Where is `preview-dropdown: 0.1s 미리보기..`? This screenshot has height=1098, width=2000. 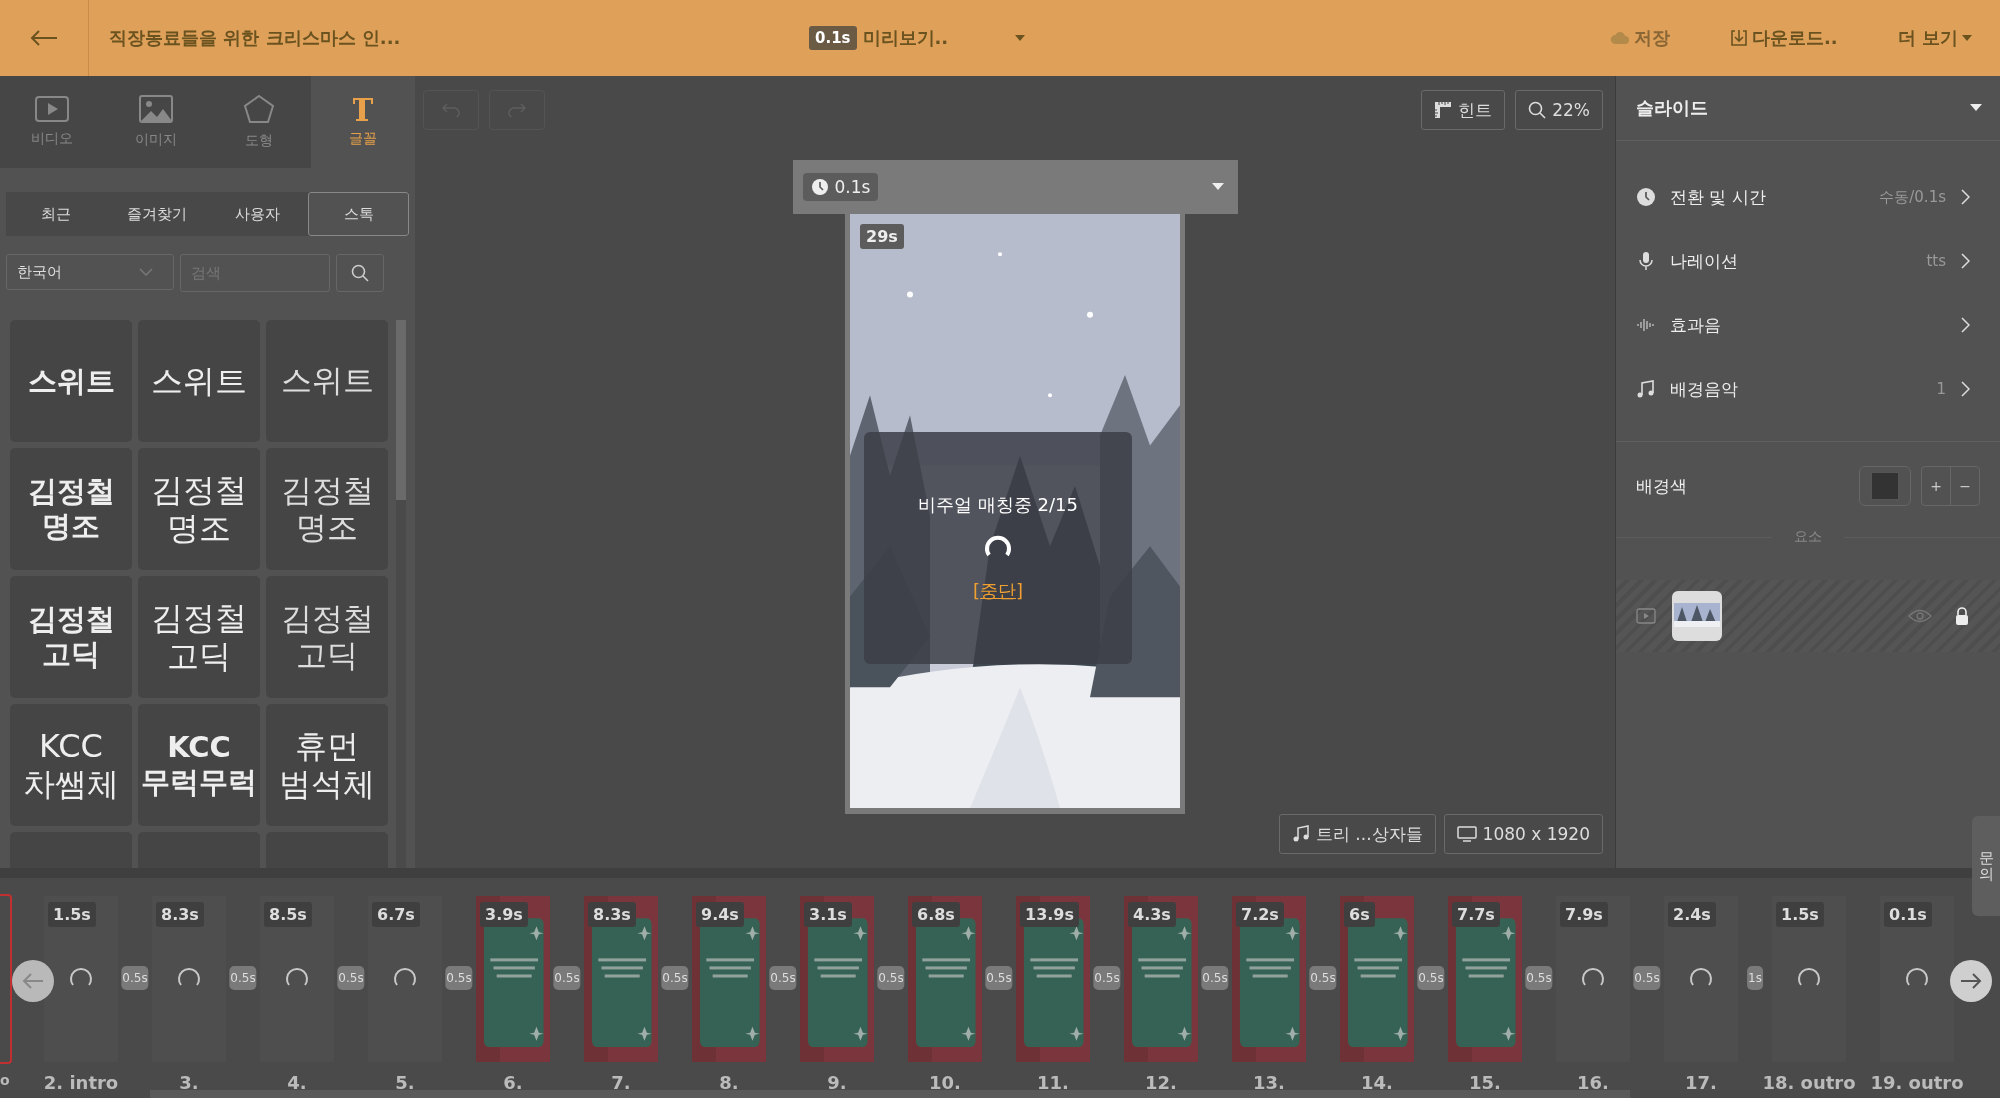 preview-dropdown: 0.1s 미리보기.. is located at coordinates (918, 38).